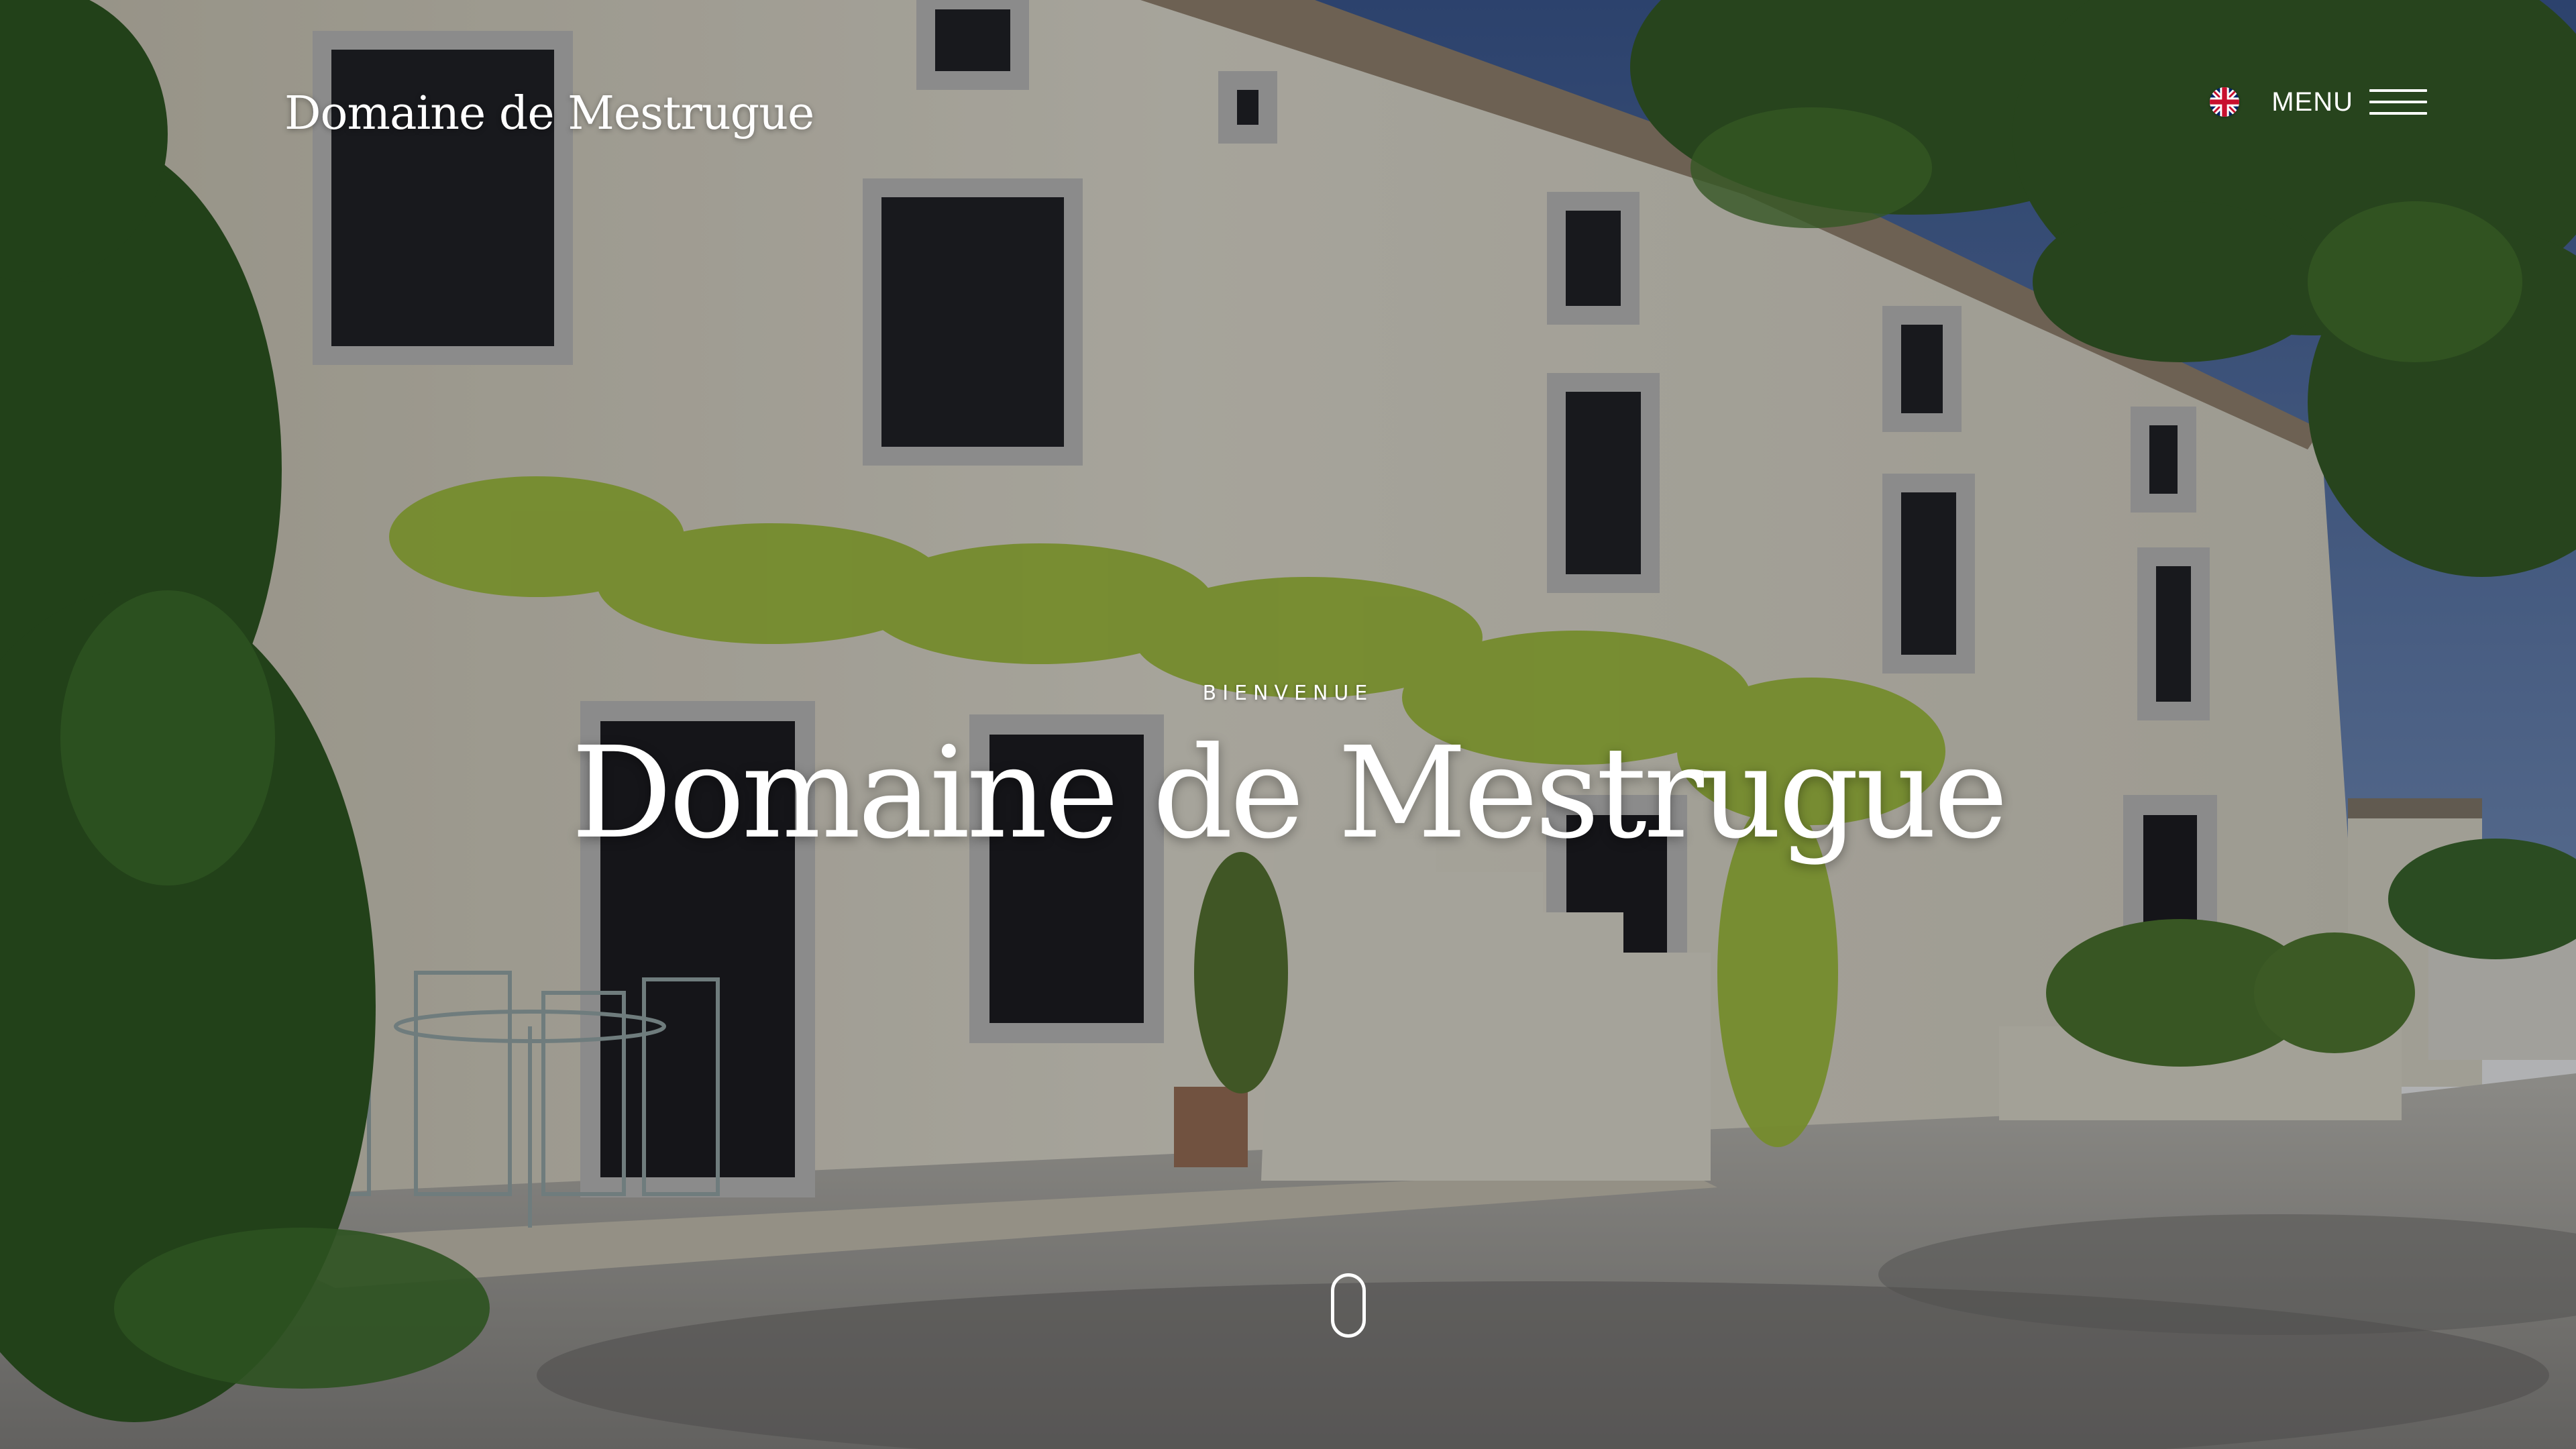 The image size is (2576, 1449). What do you see at coordinates (1348, 1305) in the screenshot?
I see `mouse-scroll-icon` at bounding box center [1348, 1305].